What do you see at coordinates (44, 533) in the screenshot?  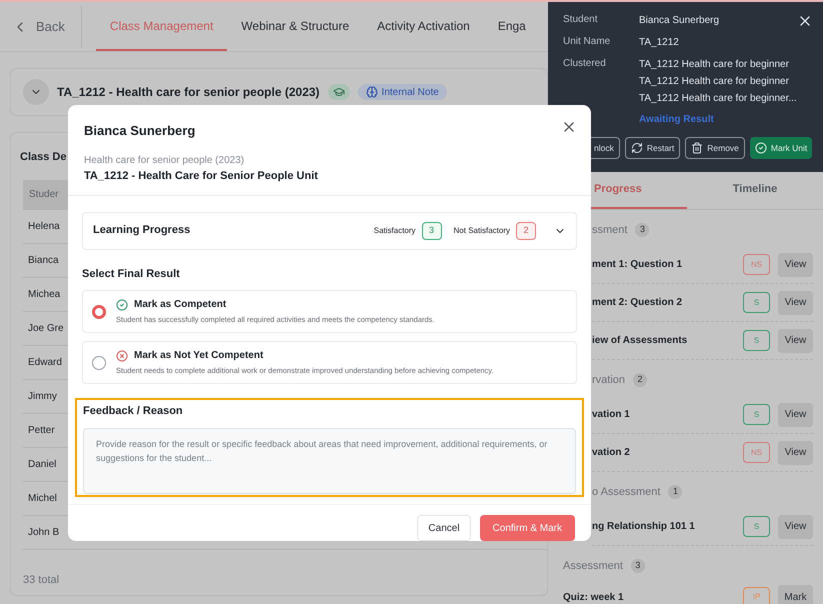 I see `student-name: John B` at bounding box center [44, 533].